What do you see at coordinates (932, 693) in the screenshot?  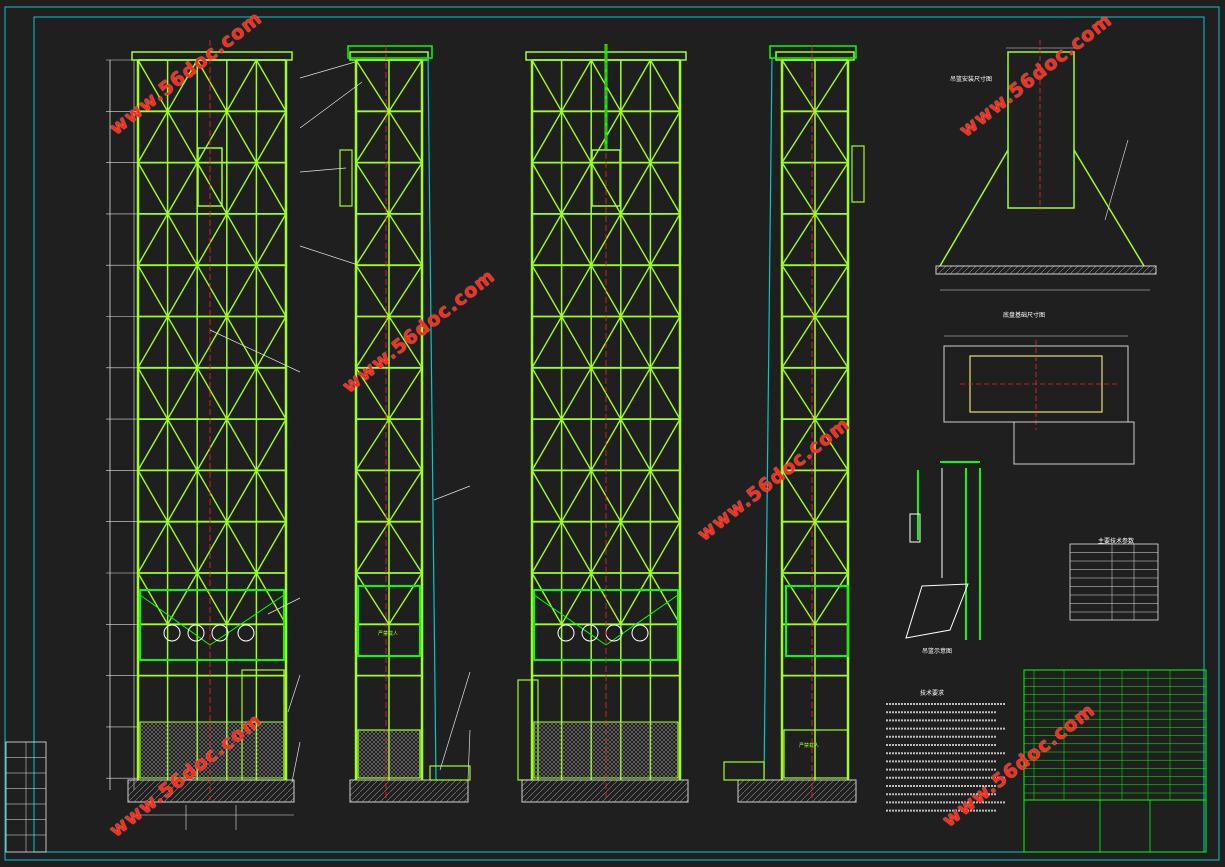 I see `notes-title: 技术要求` at bounding box center [932, 693].